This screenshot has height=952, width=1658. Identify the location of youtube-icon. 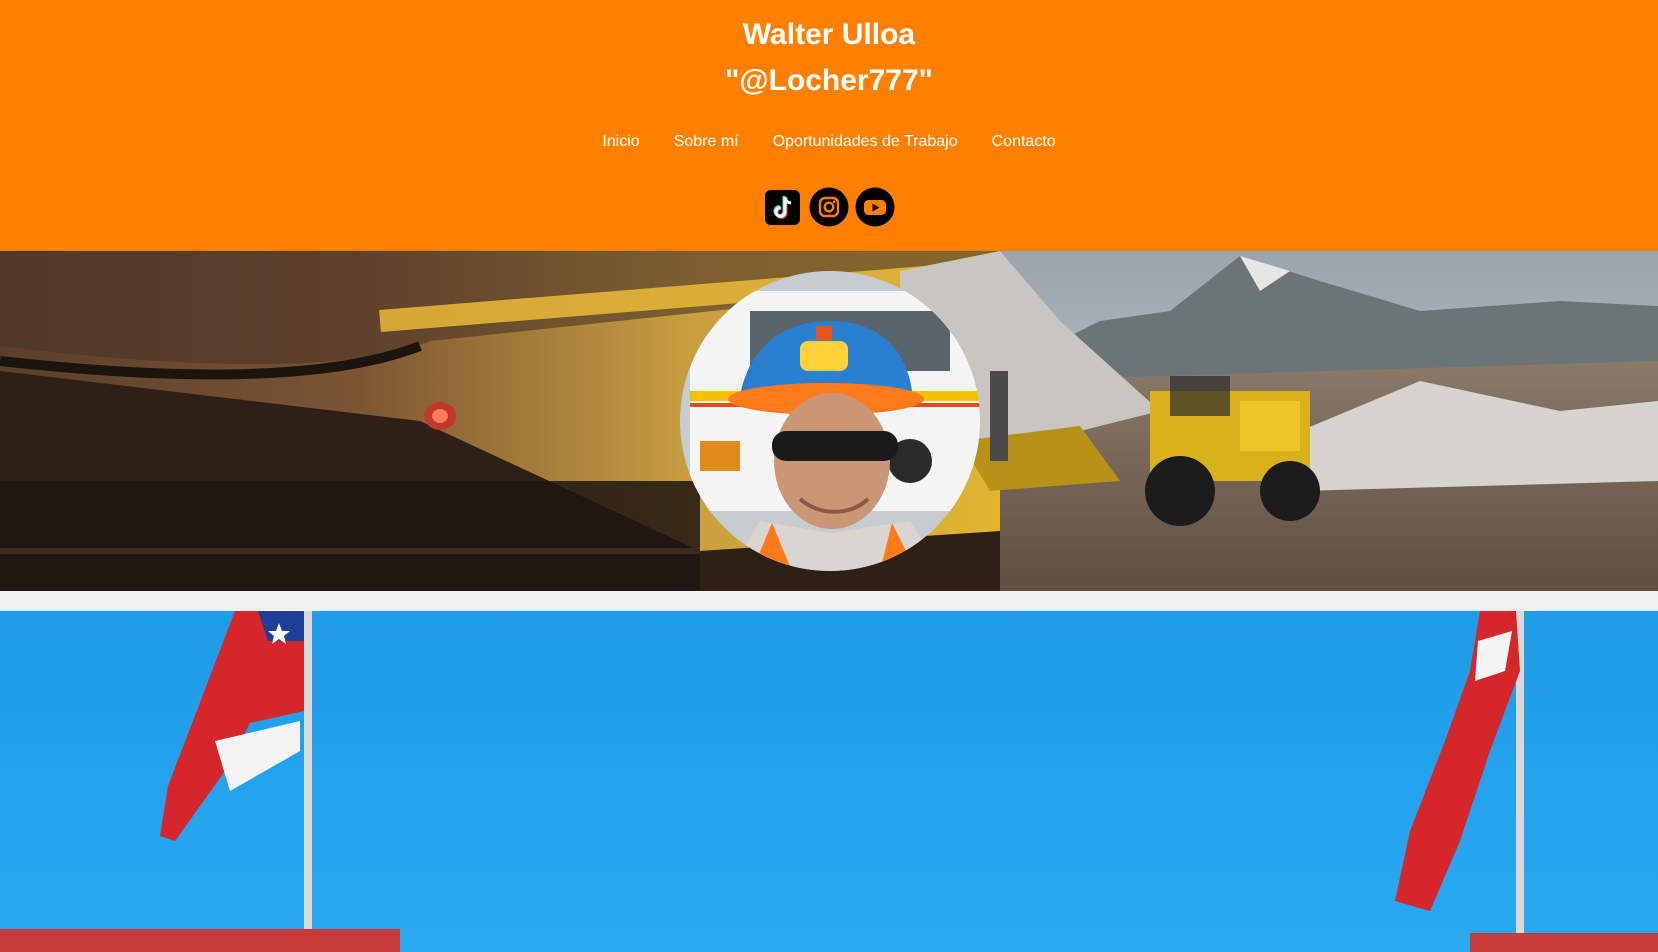
(875, 207).